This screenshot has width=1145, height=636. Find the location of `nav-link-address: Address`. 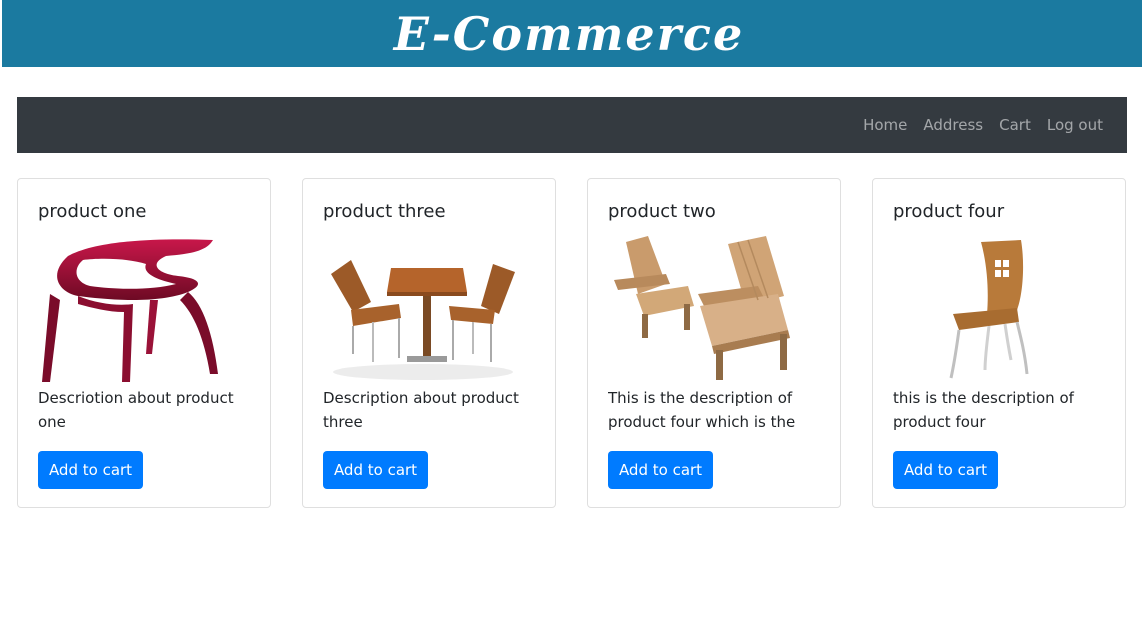

nav-link-address: Address is located at coordinates (953, 125).